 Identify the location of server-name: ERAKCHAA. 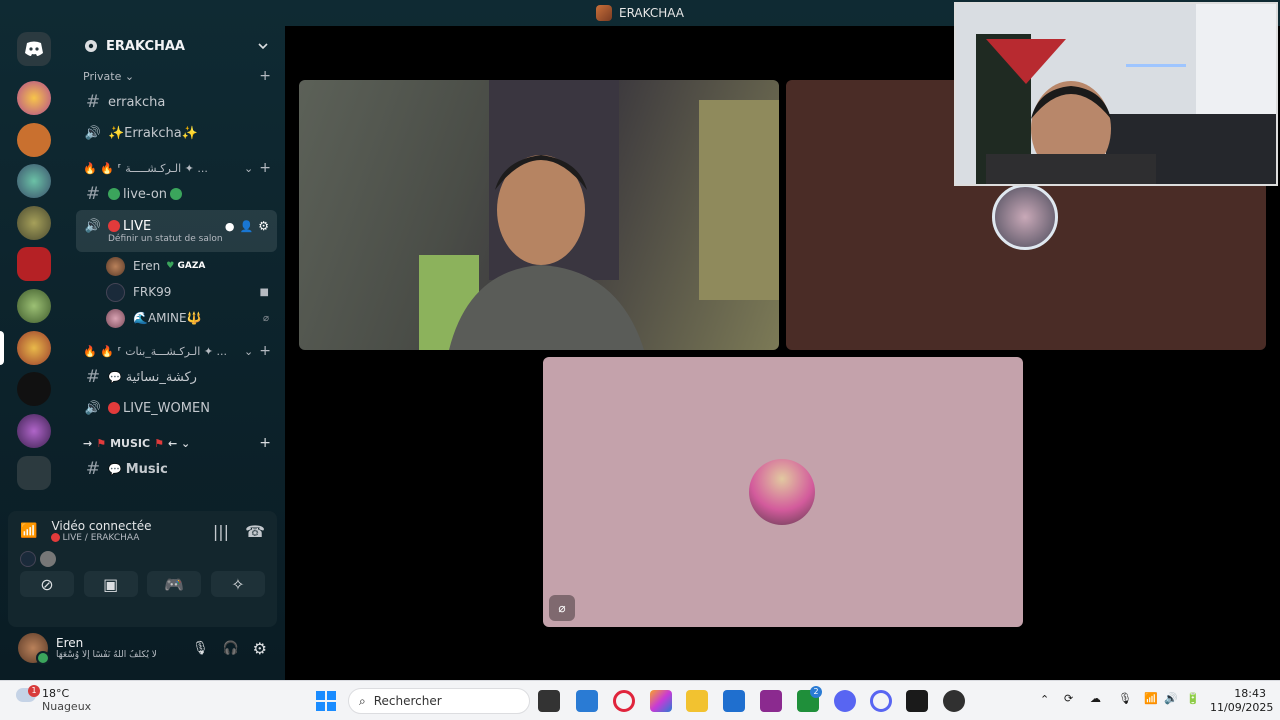
(145, 46).